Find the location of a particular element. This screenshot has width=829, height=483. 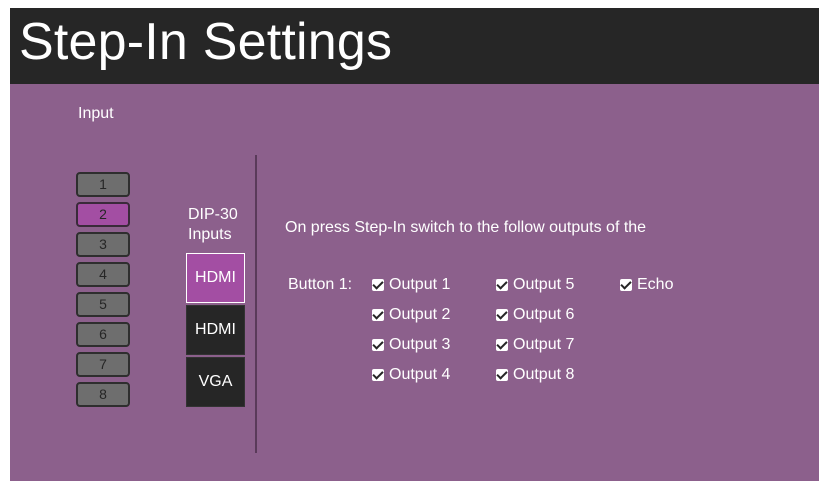

input-button-4: 4 is located at coordinates (103, 274).